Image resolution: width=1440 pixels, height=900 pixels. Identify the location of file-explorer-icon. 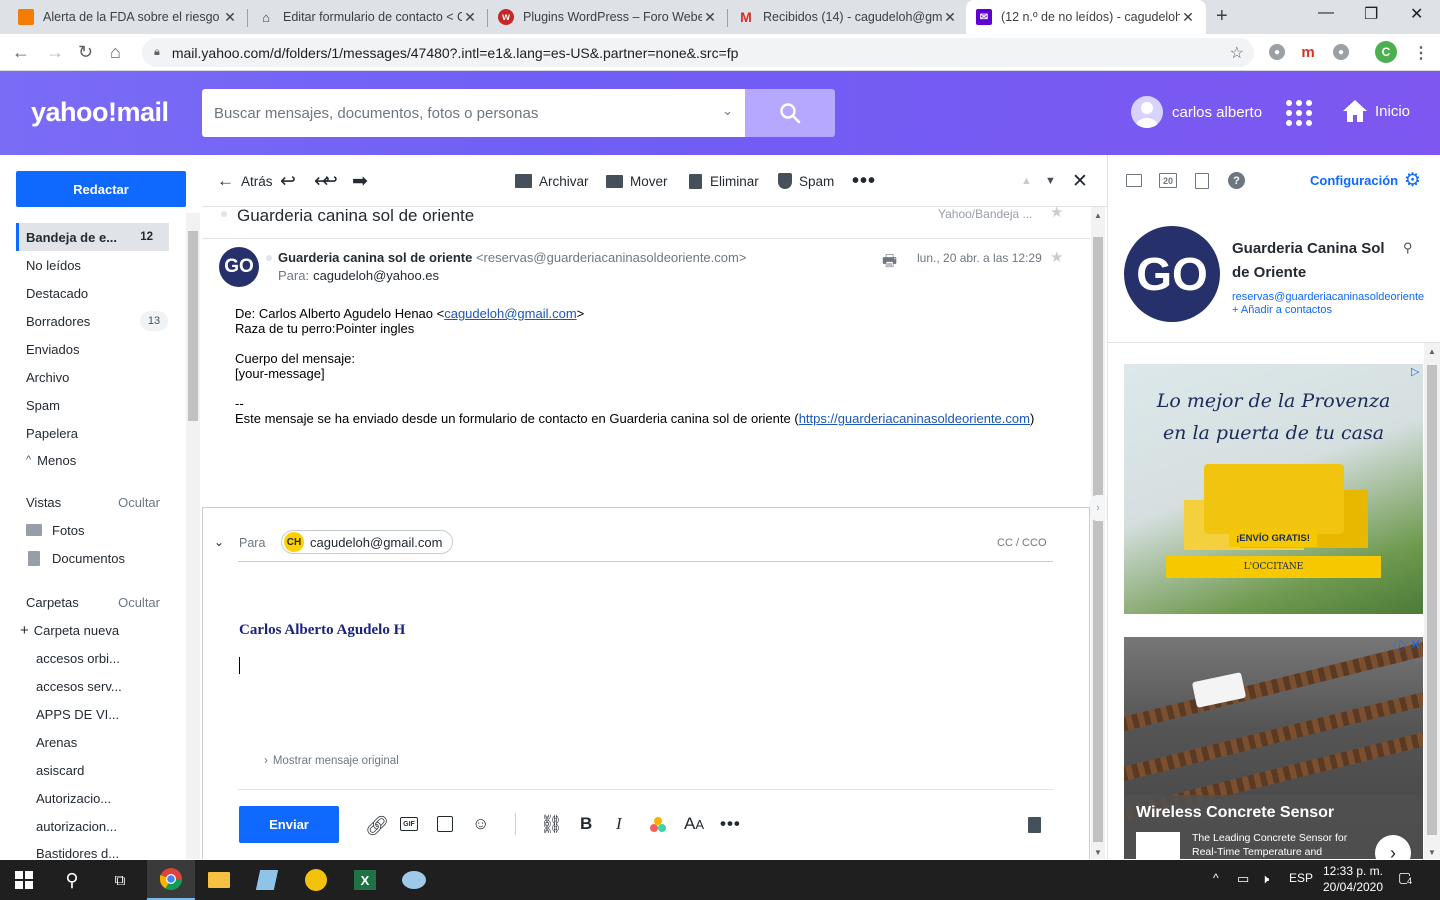
(219, 880).